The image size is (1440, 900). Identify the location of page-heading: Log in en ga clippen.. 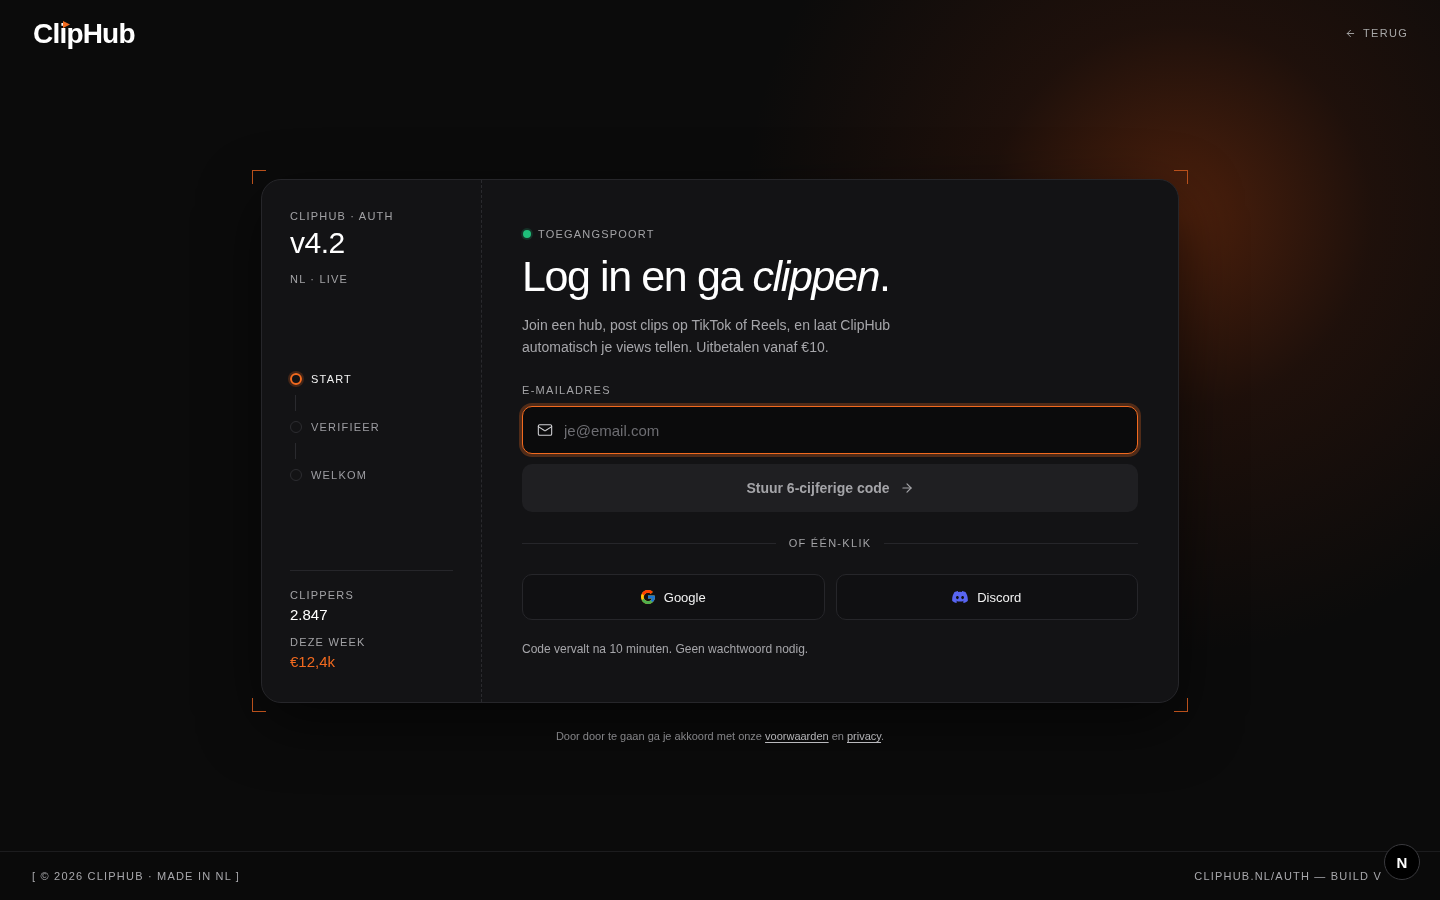
(706, 276).